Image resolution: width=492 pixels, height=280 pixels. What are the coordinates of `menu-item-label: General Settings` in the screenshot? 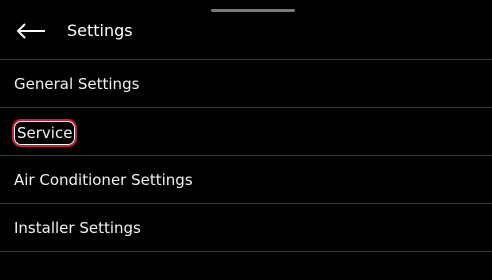 It's located at (77, 84).